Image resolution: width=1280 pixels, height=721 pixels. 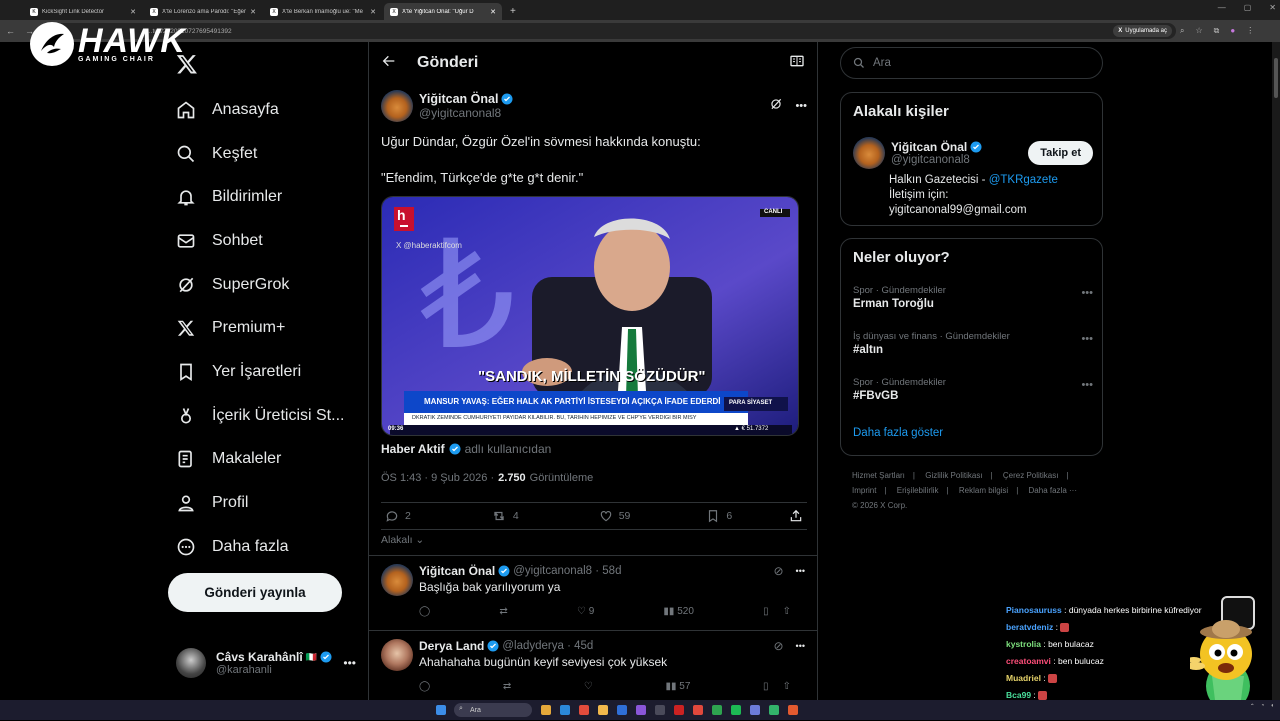 What do you see at coordinates (766, 611) in the screenshot?
I see `bookmark-icon: ▯` at bounding box center [766, 611].